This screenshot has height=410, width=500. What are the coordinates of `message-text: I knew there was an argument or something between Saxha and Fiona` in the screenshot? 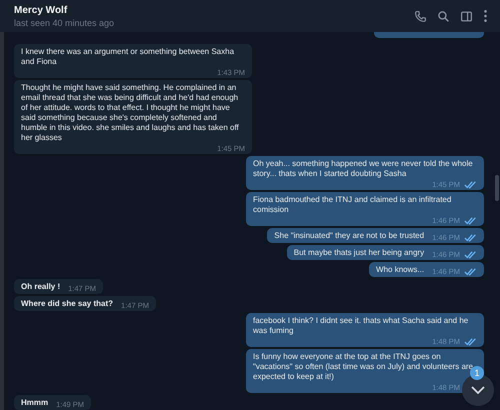 It's located at (128, 57).